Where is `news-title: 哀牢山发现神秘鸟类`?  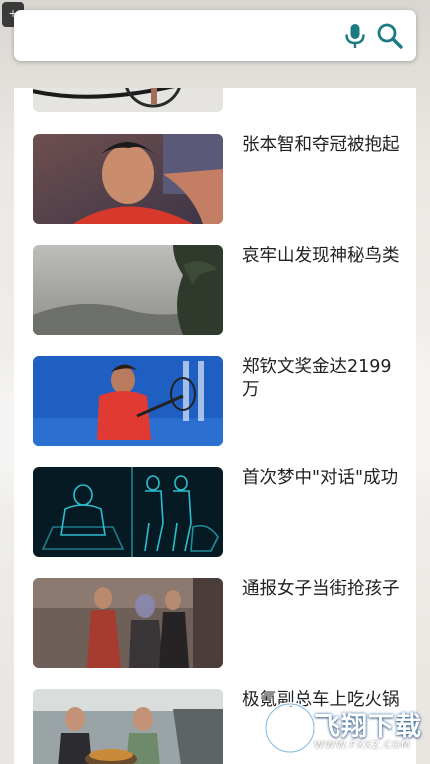 news-title: 哀牢山发现神秘鸟类 is located at coordinates (322, 256).